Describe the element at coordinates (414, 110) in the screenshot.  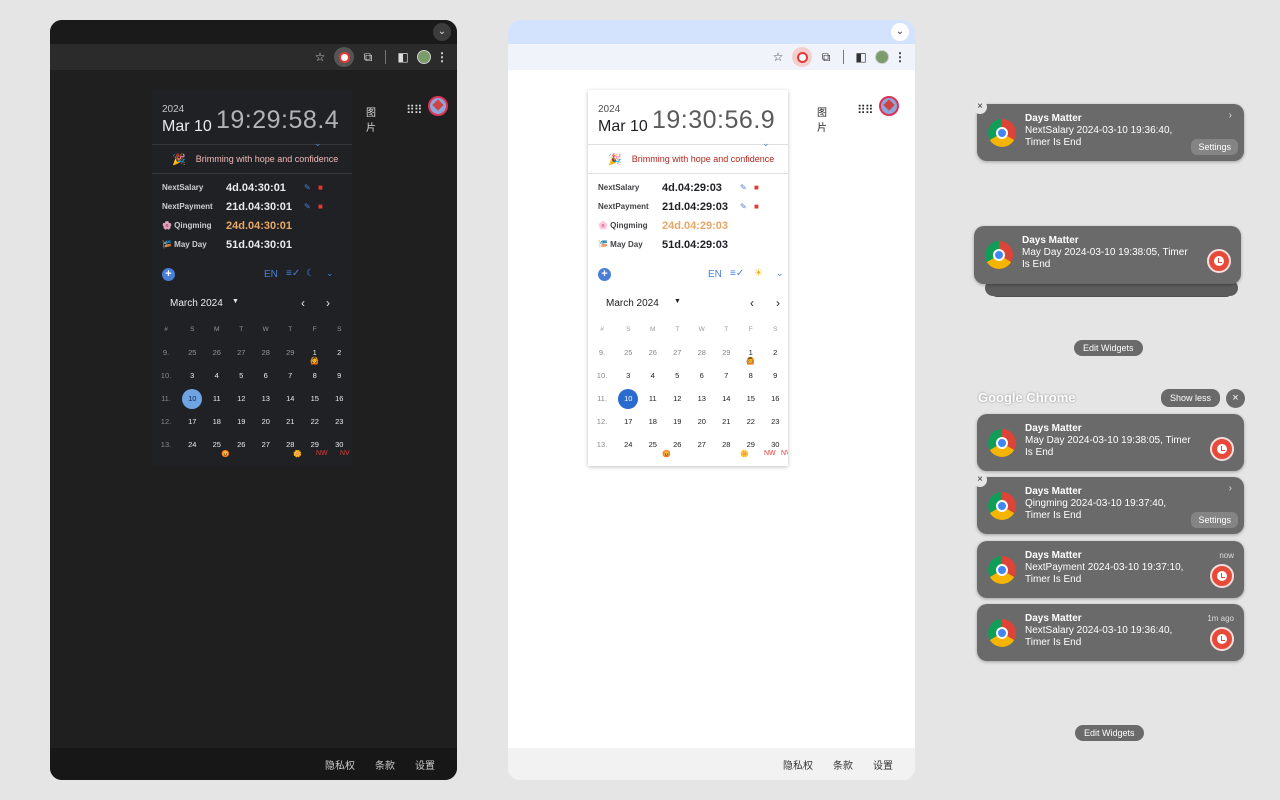
I see `apps-grid-icon: ⠿⠿` at that location.